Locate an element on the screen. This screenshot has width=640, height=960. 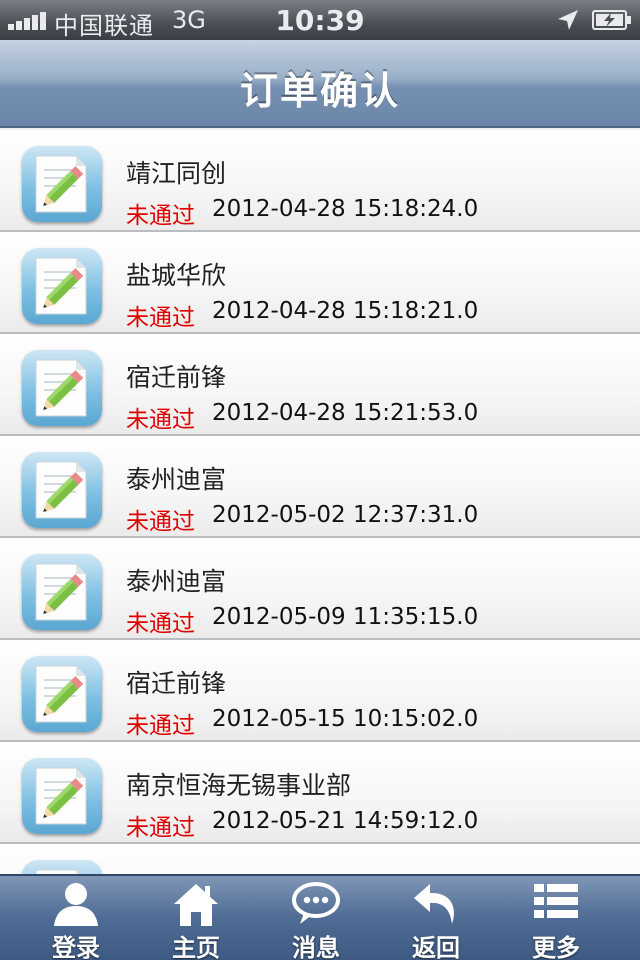
status-time: 10:39 is located at coordinates (320, 20).